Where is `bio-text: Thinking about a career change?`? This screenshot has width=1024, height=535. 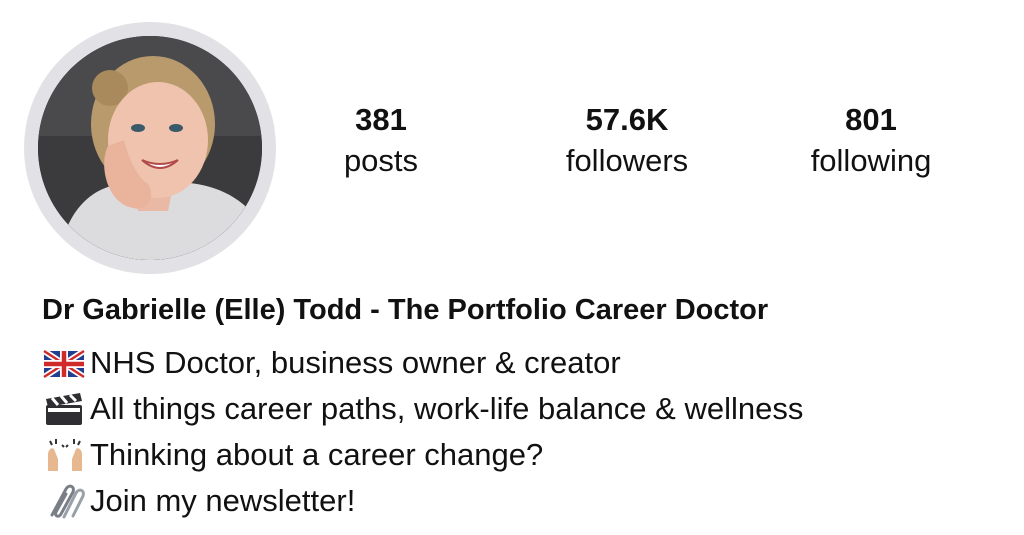 bio-text: Thinking about a career change? is located at coordinates (317, 454).